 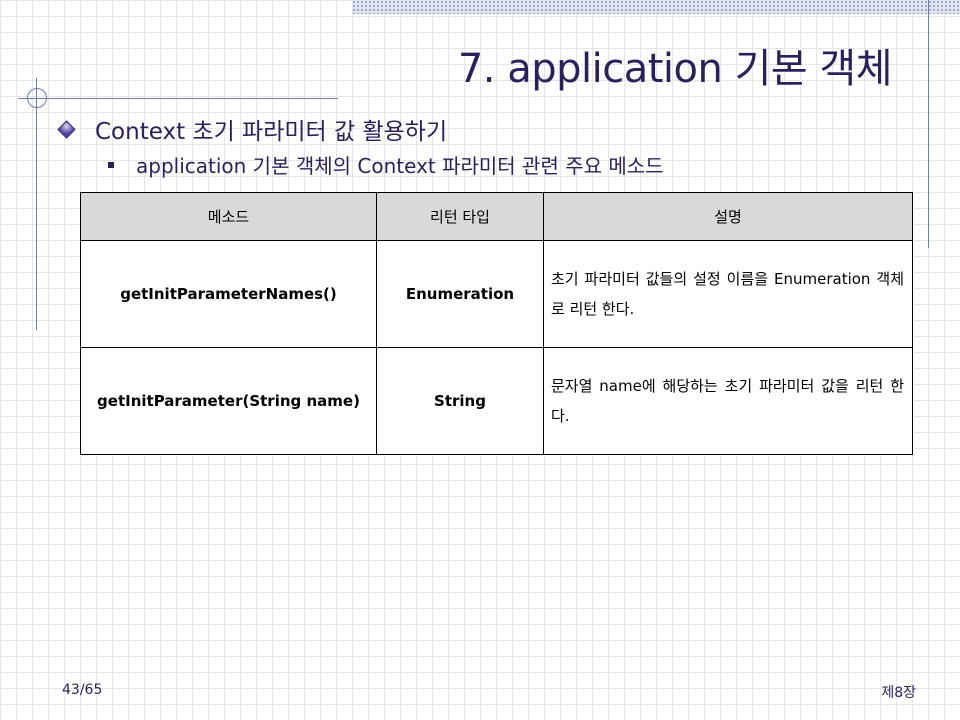 What do you see at coordinates (928, 124) in the screenshot?
I see `right-decorative-line` at bounding box center [928, 124].